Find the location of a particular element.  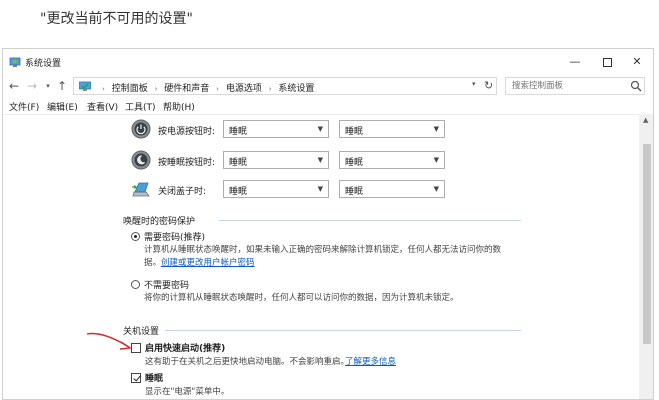

require-password-radio is located at coordinates (135, 236).